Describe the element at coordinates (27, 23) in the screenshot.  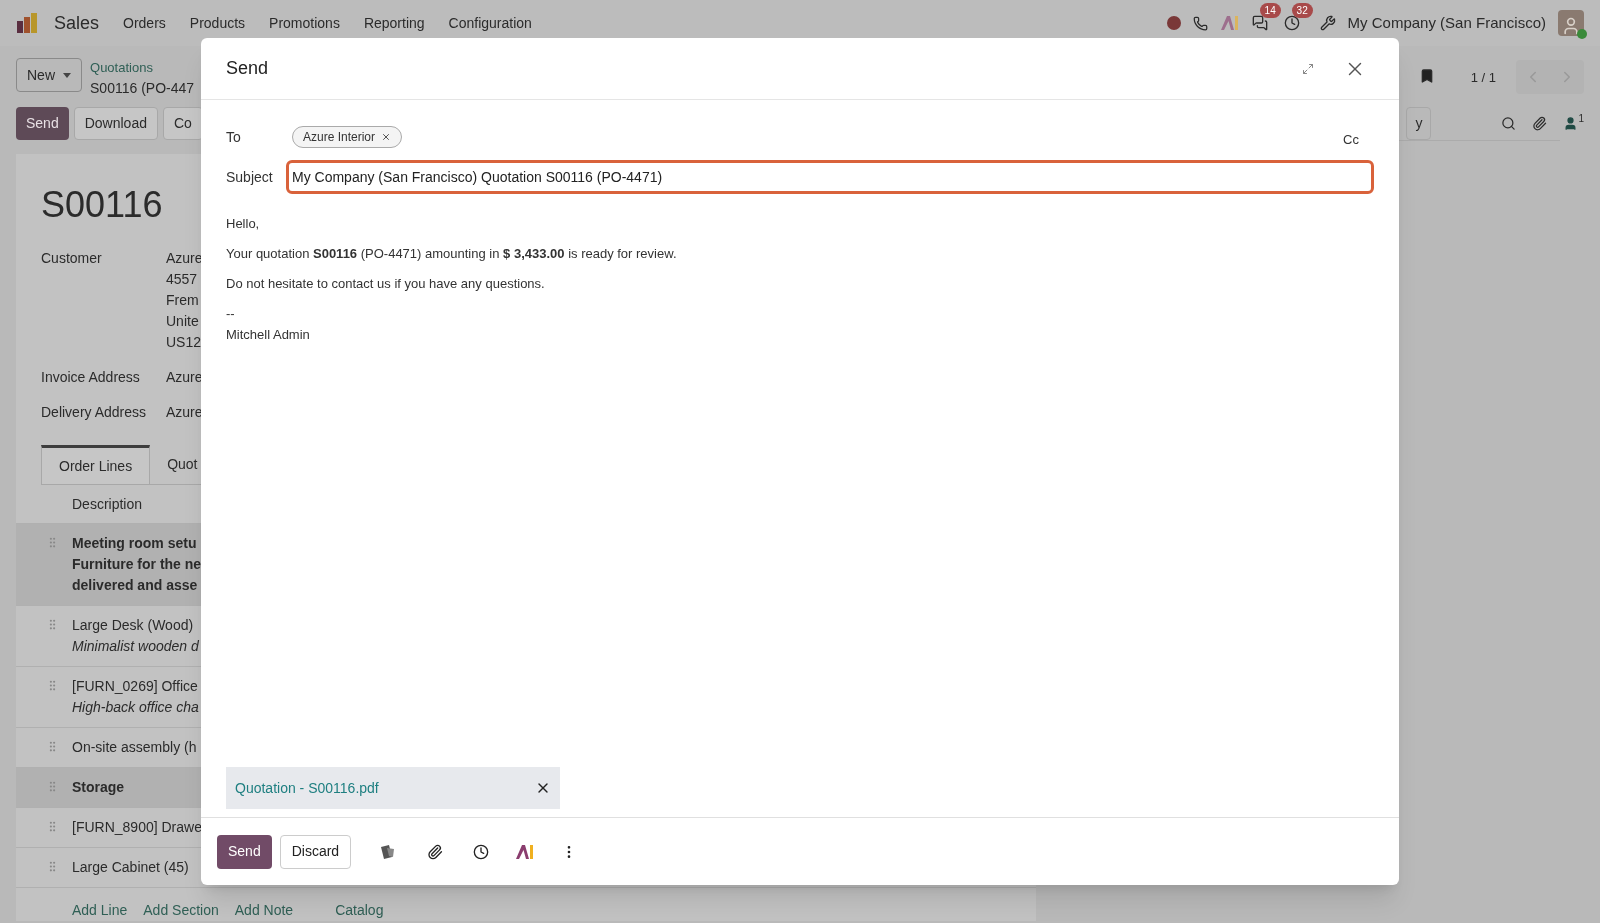
I see `app-logo-icon` at that location.